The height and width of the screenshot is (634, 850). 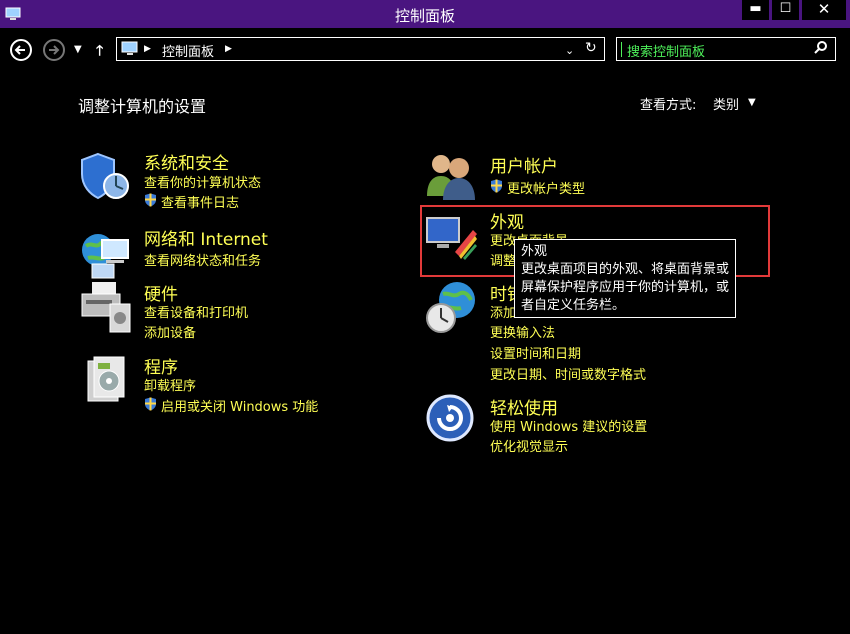 I want to click on view-by-dropdown: 类别, so click(x=726, y=103).